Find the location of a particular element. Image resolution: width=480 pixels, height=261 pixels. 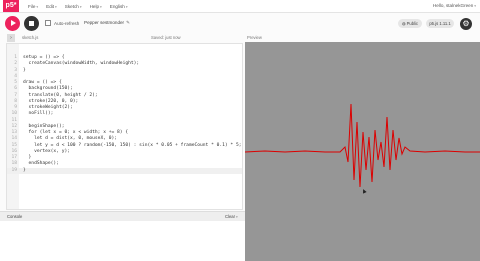

console-header: Console Clear is located at coordinates (122, 216).